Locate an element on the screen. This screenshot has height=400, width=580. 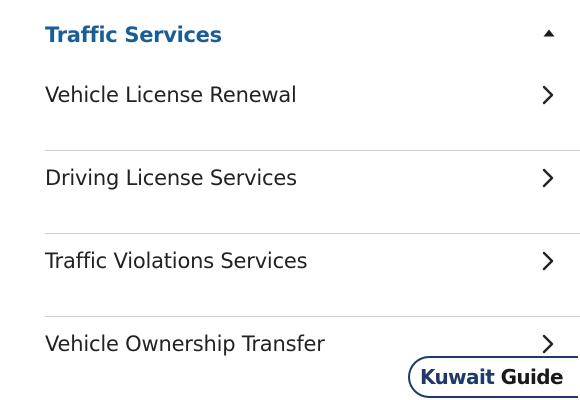
watermark-word-kuwait: Kuwait is located at coordinates (457, 377).